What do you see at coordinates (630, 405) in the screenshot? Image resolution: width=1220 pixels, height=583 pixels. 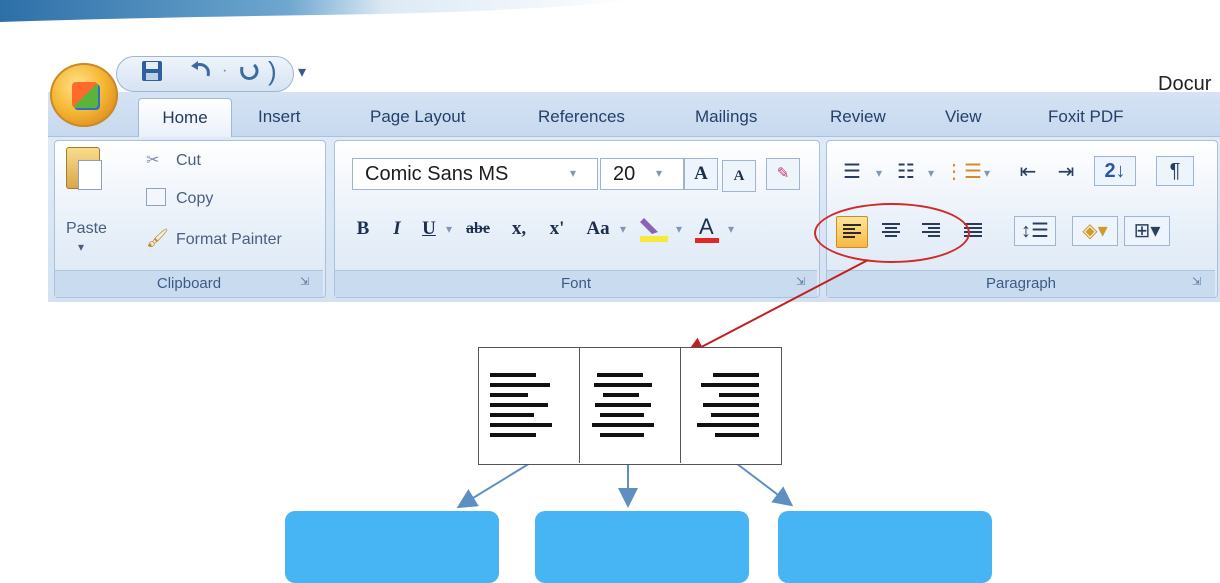 I see `center-aligned-text-icon` at bounding box center [630, 405].